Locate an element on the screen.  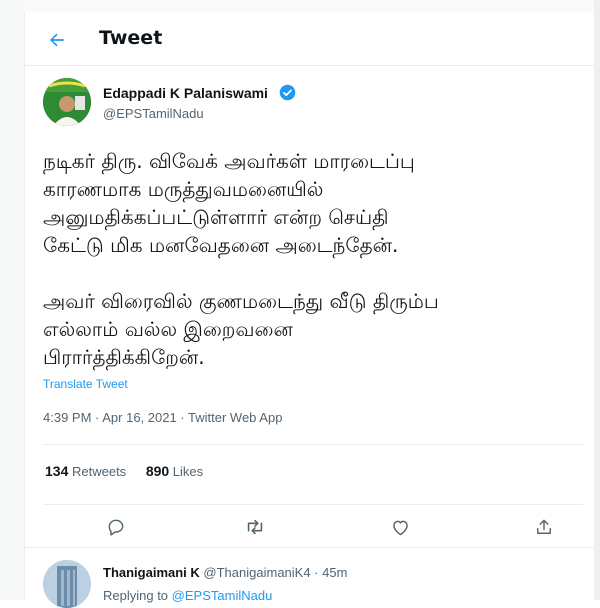
verified-badge-icon is located at coordinates (287, 92).